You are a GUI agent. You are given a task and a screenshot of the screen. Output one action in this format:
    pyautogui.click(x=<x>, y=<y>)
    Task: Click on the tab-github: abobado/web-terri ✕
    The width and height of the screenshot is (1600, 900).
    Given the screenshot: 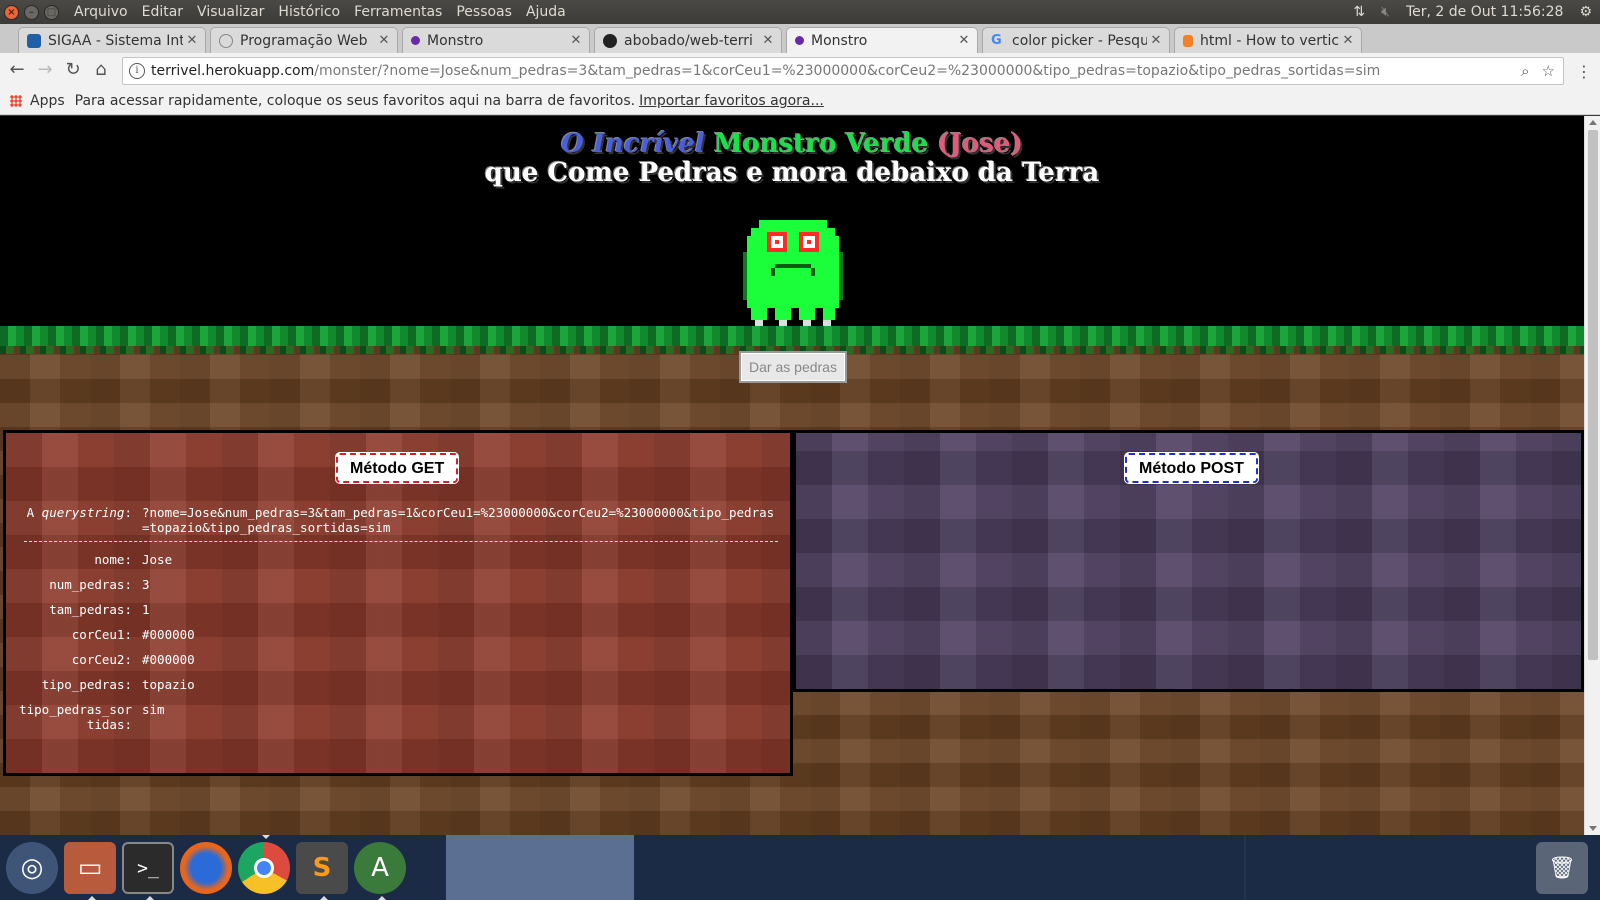 What is the action you would take?
    pyautogui.click(x=688, y=40)
    